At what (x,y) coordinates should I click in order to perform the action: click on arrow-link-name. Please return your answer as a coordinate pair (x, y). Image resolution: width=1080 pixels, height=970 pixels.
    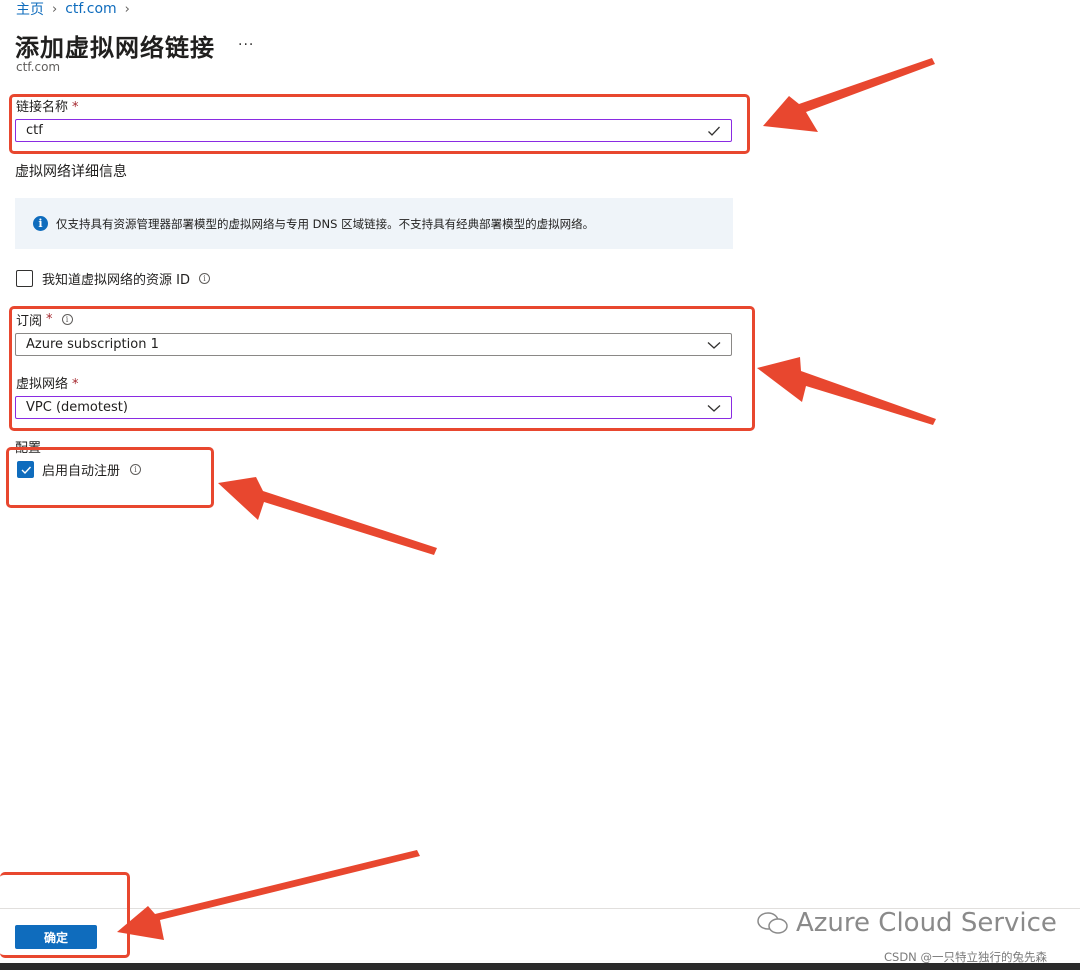
    Looking at the image, I should click on (849, 95).